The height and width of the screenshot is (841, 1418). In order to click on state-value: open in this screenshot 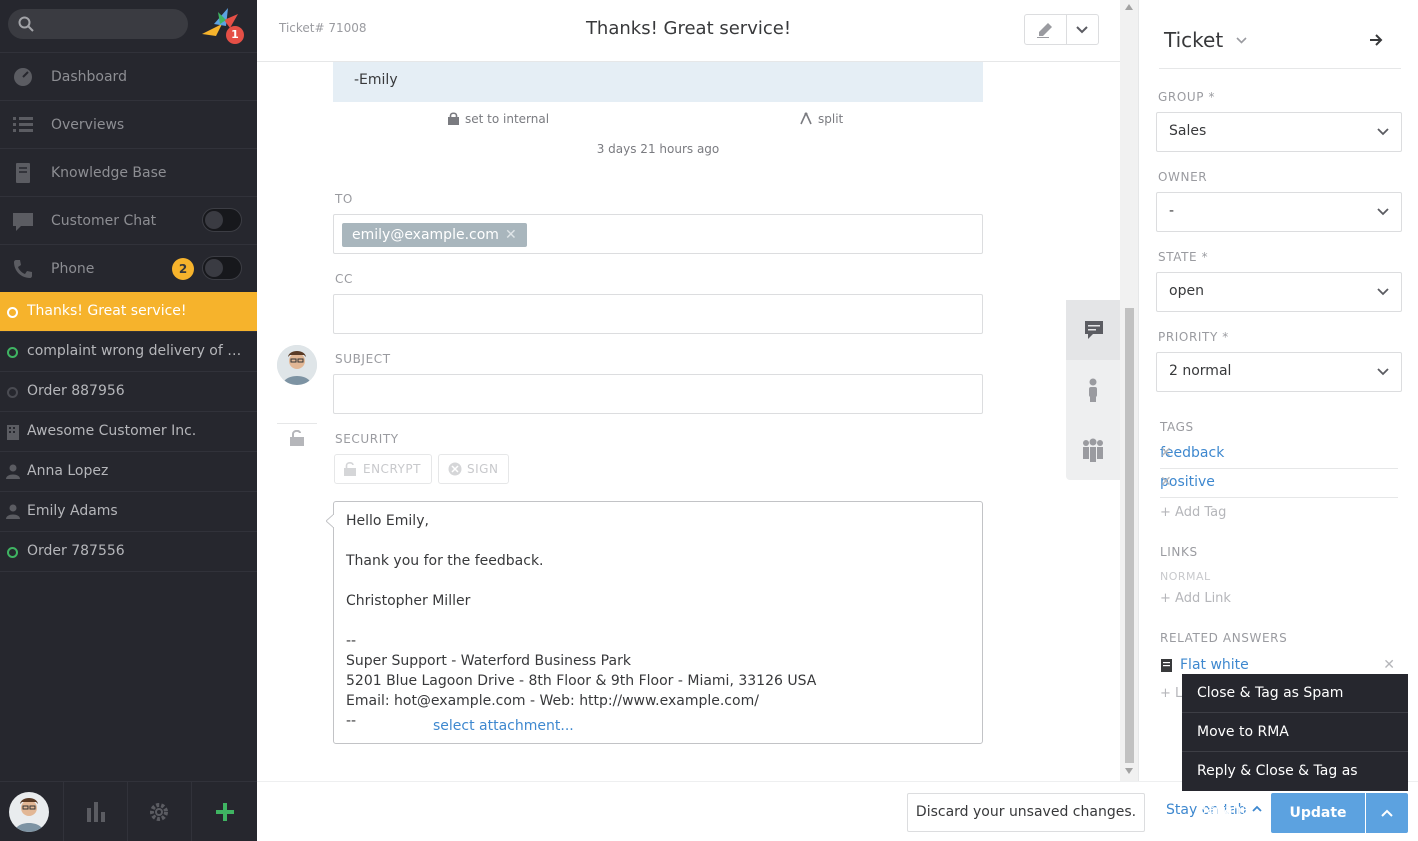, I will do `click(1186, 291)`.